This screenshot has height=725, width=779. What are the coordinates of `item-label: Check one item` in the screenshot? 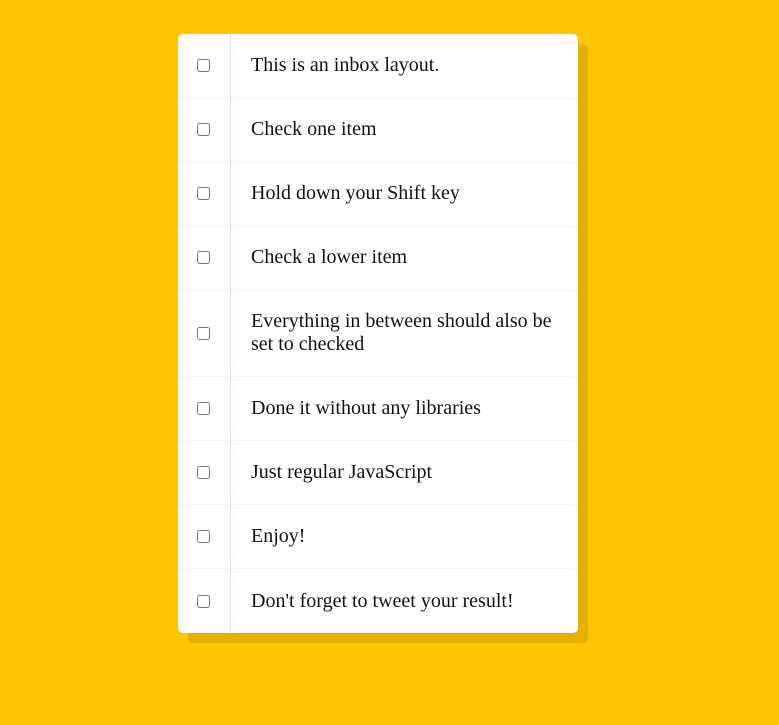 It's located at (314, 129).